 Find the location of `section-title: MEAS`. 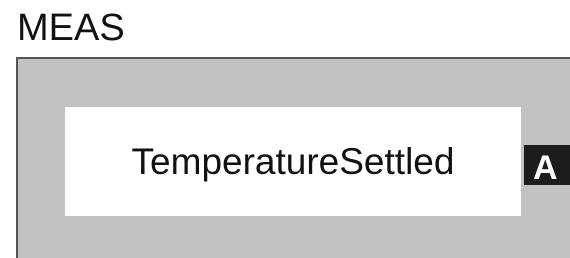

section-title: MEAS is located at coordinates (71, 28).